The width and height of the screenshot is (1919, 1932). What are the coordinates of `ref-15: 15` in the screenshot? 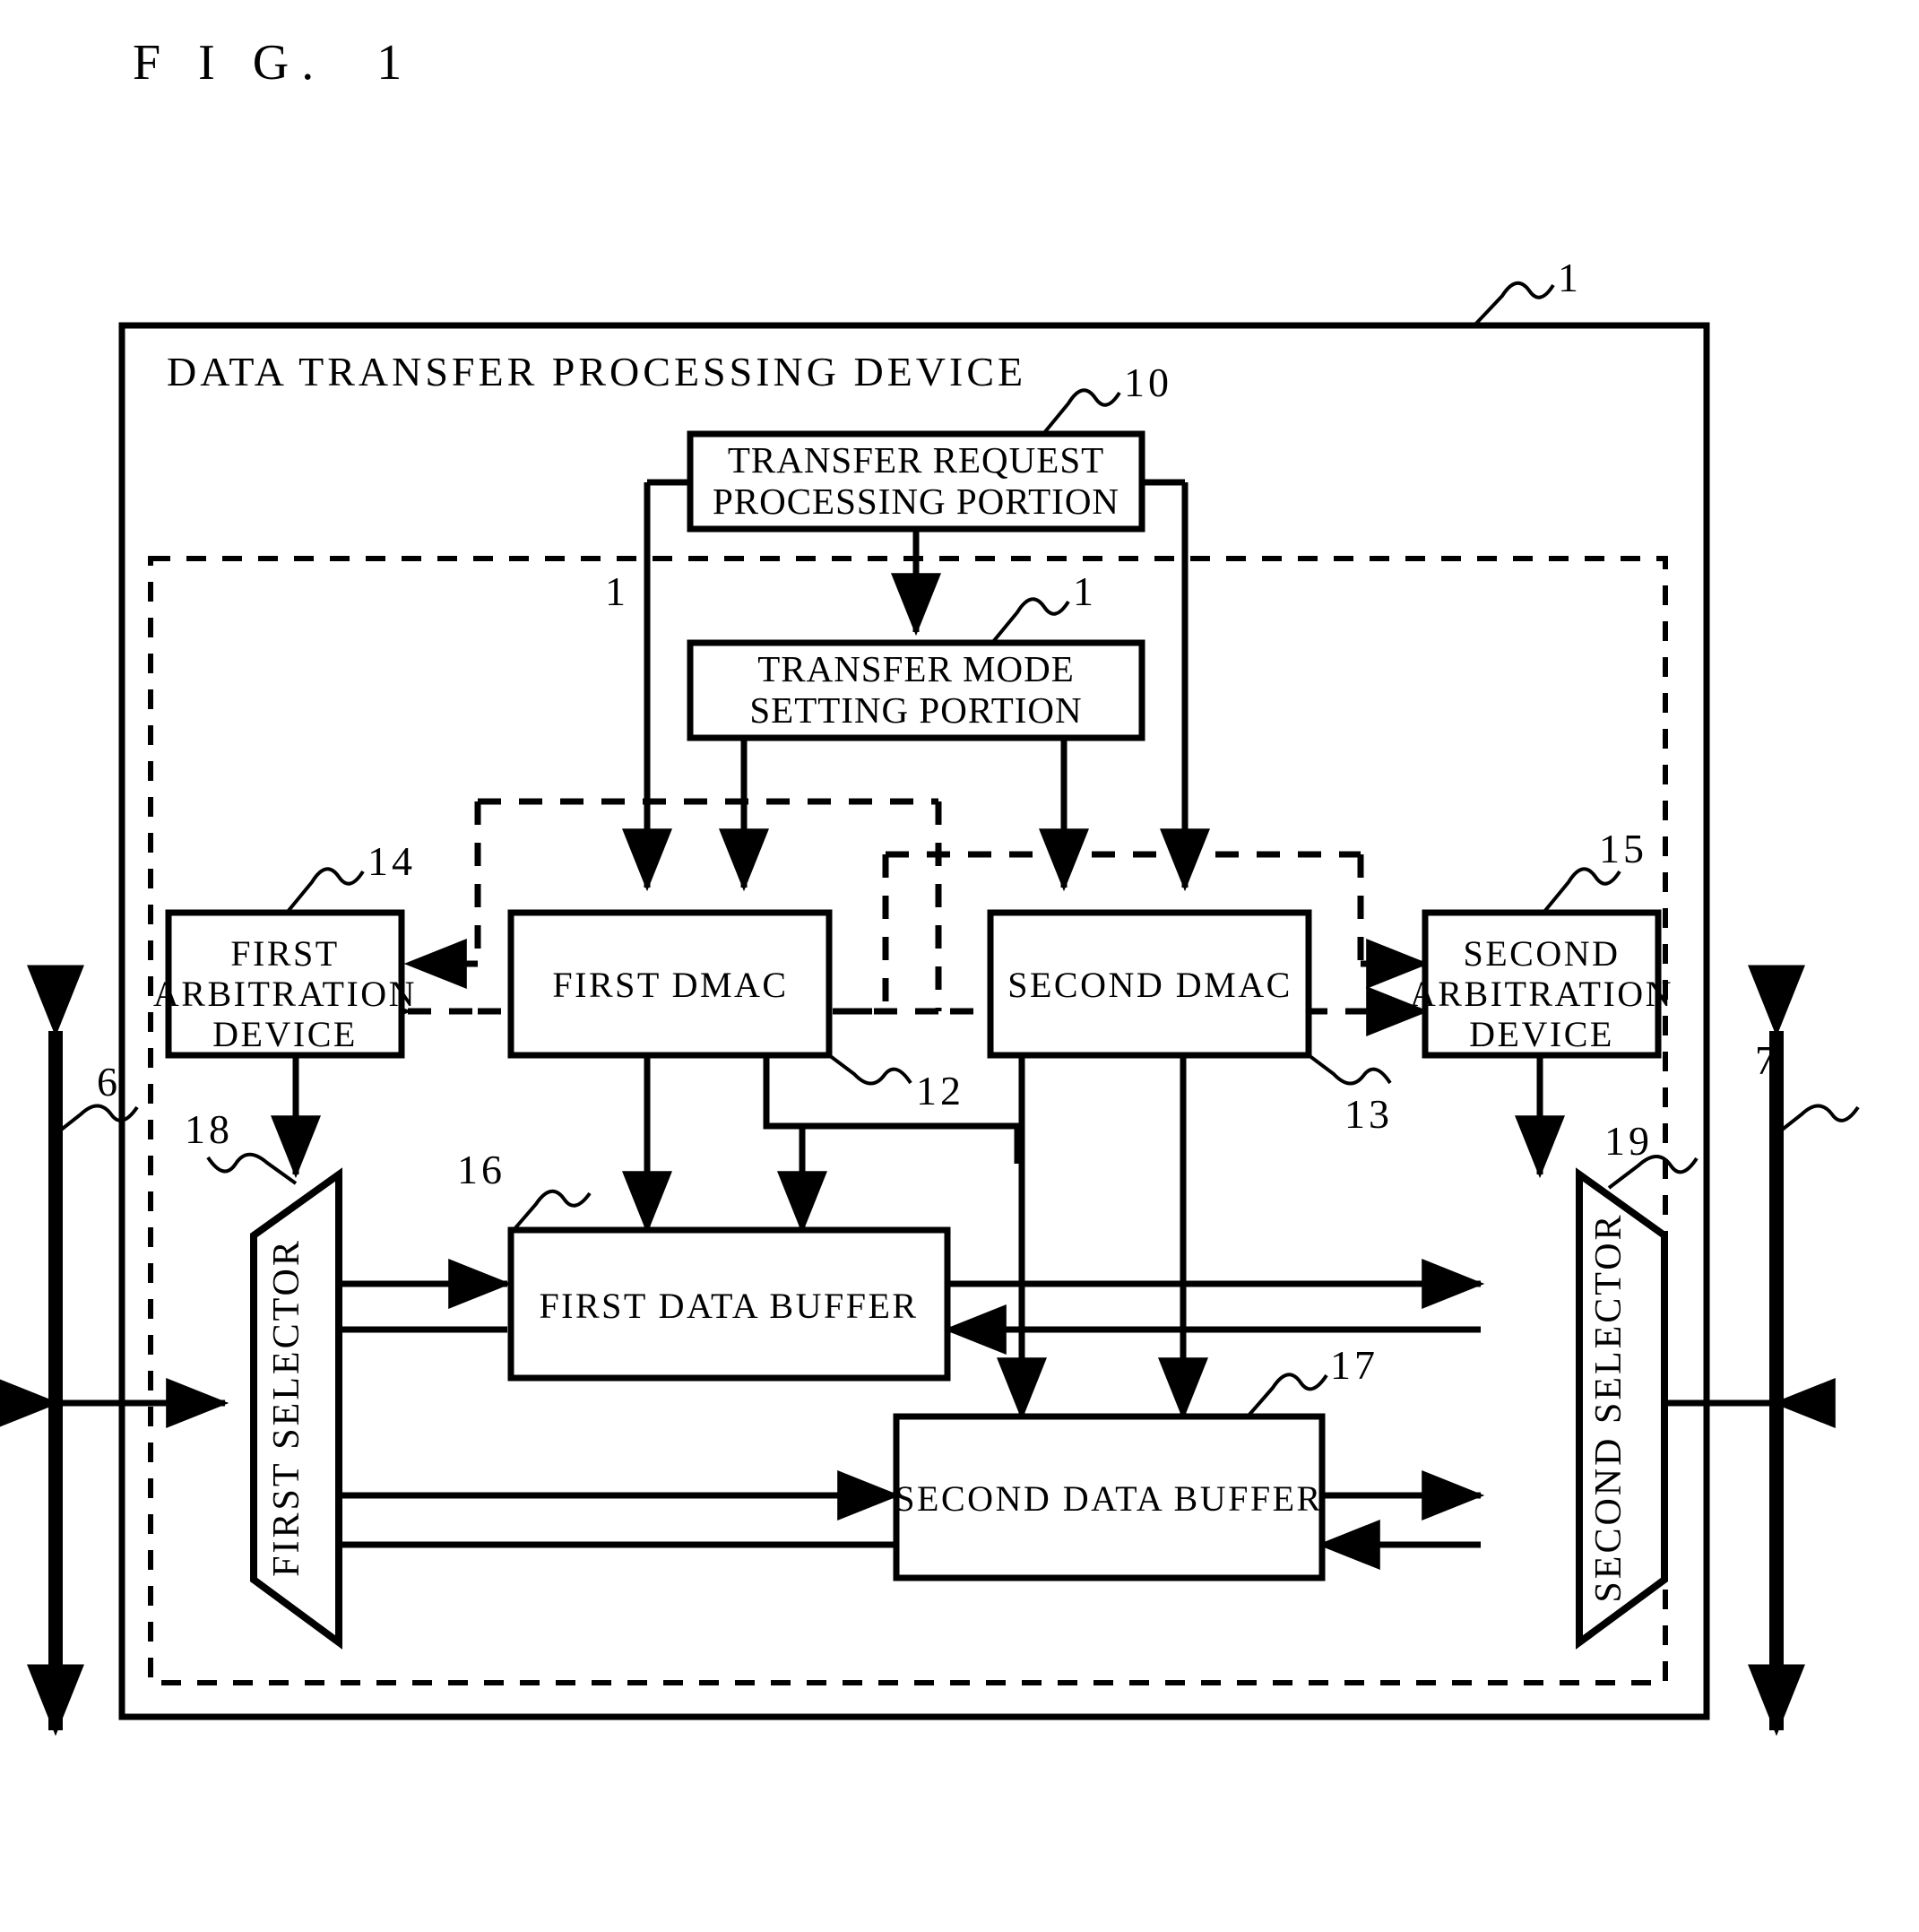 It's located at (1623, 848).